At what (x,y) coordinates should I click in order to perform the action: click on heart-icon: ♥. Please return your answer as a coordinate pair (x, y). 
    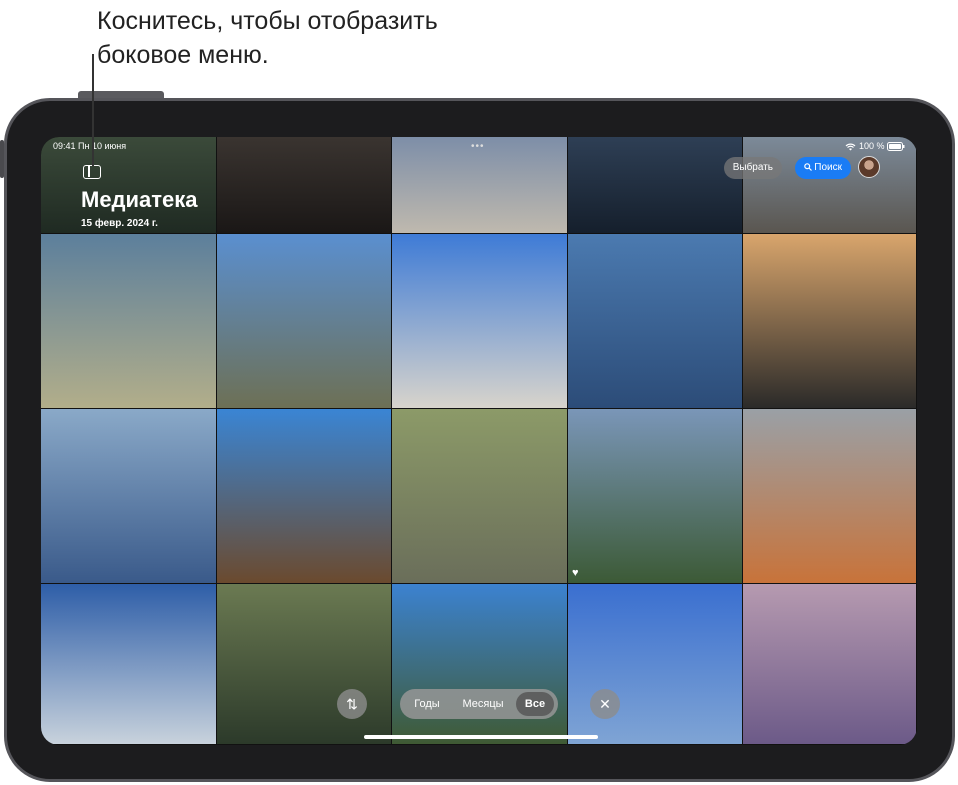
    Looking at the image, I should click on (575, 573).